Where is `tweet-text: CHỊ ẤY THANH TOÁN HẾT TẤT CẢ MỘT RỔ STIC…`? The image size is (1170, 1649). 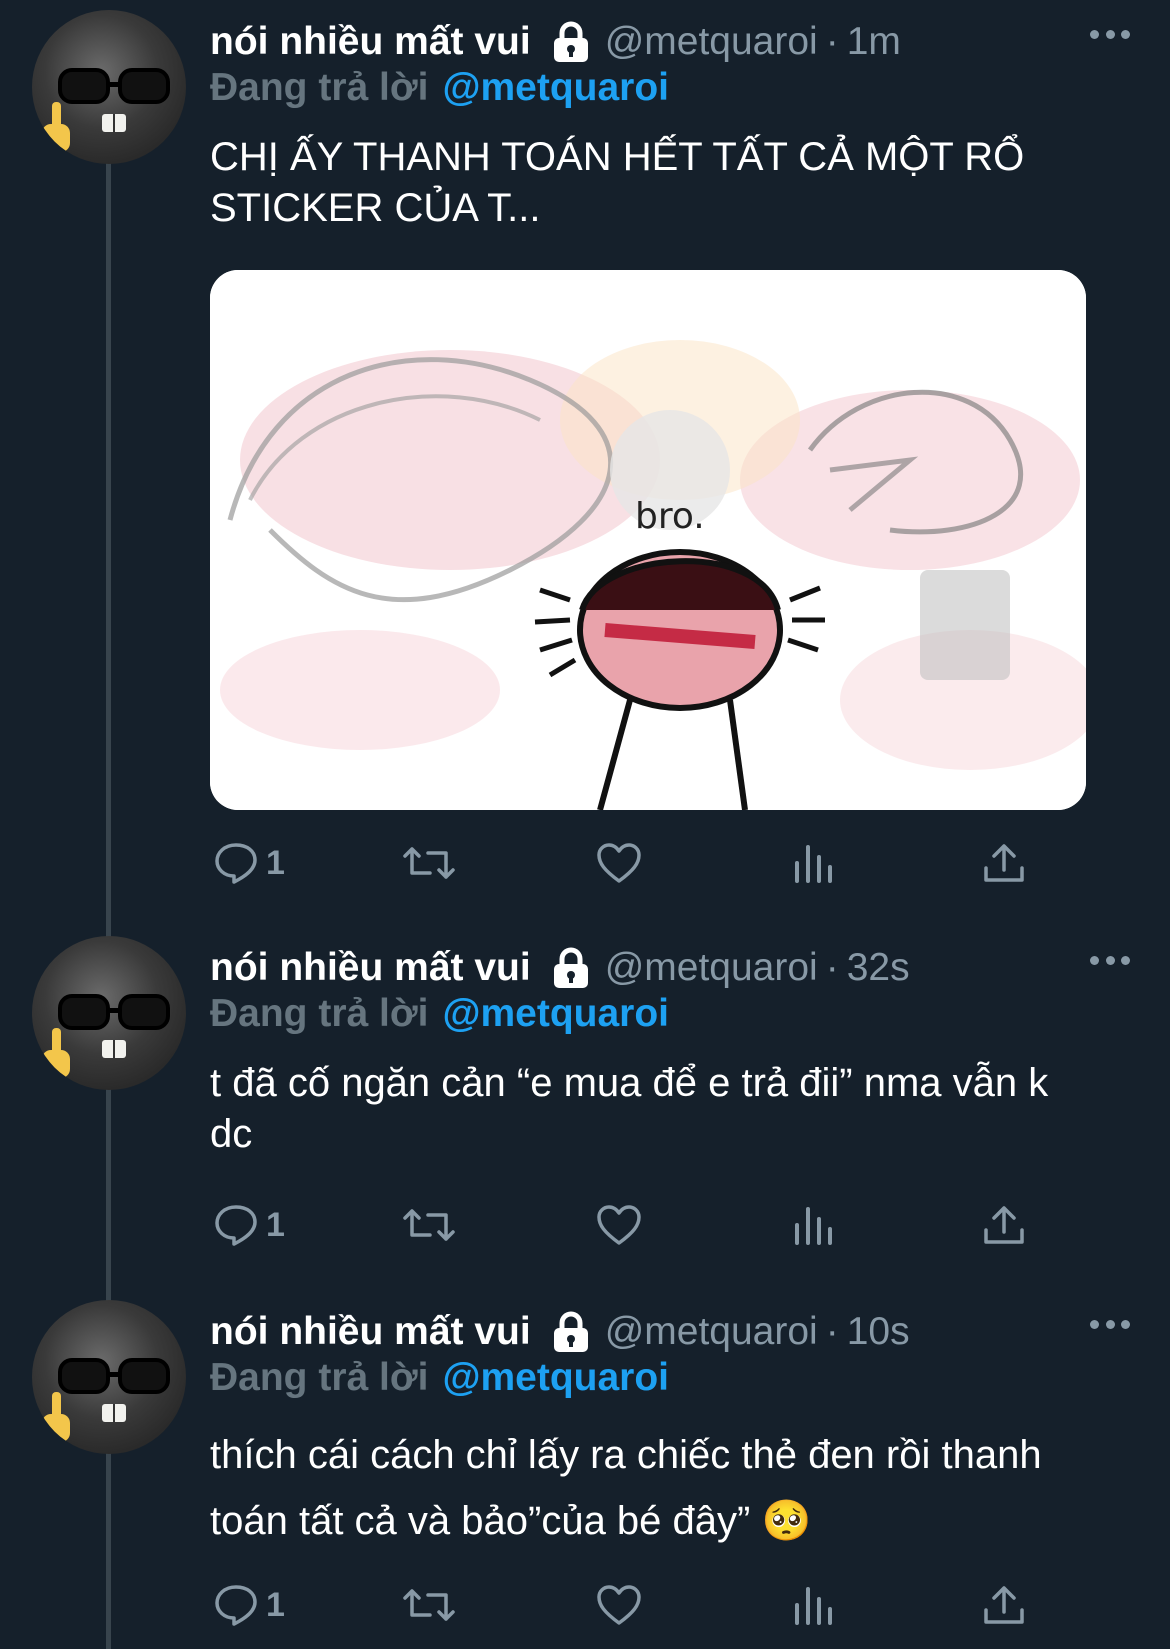 tweet-text: CHỊ ẤY THANH TOÁN HẾT TẤT CẢ MỘT RỔ STIC… is located at coordinates (617, 182).